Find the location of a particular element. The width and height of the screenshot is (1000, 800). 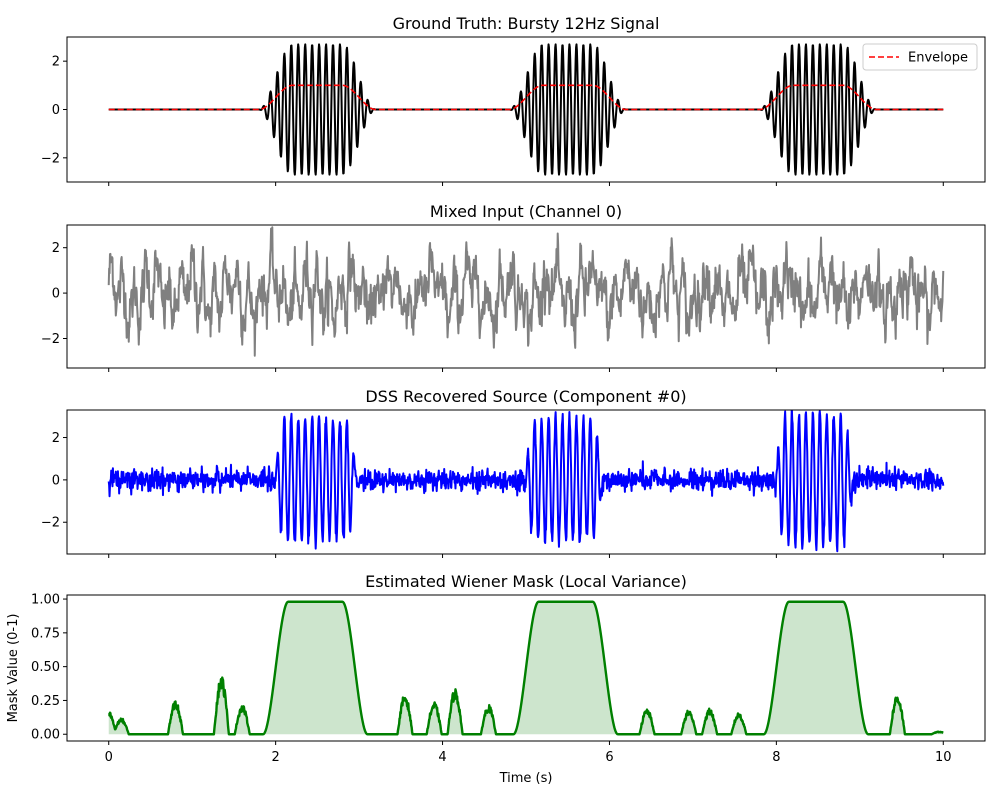

x-tick-label: 2 is located at coordinates (275, 757).